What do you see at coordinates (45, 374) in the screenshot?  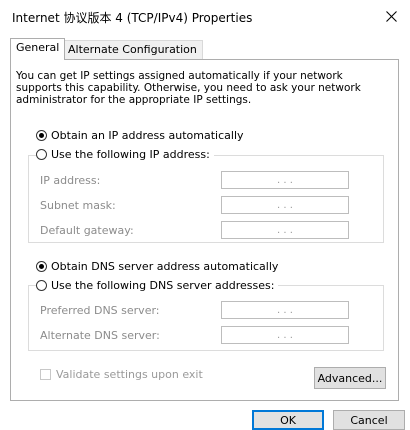 I see `checkbox-box` at bounding box center [45, 374].